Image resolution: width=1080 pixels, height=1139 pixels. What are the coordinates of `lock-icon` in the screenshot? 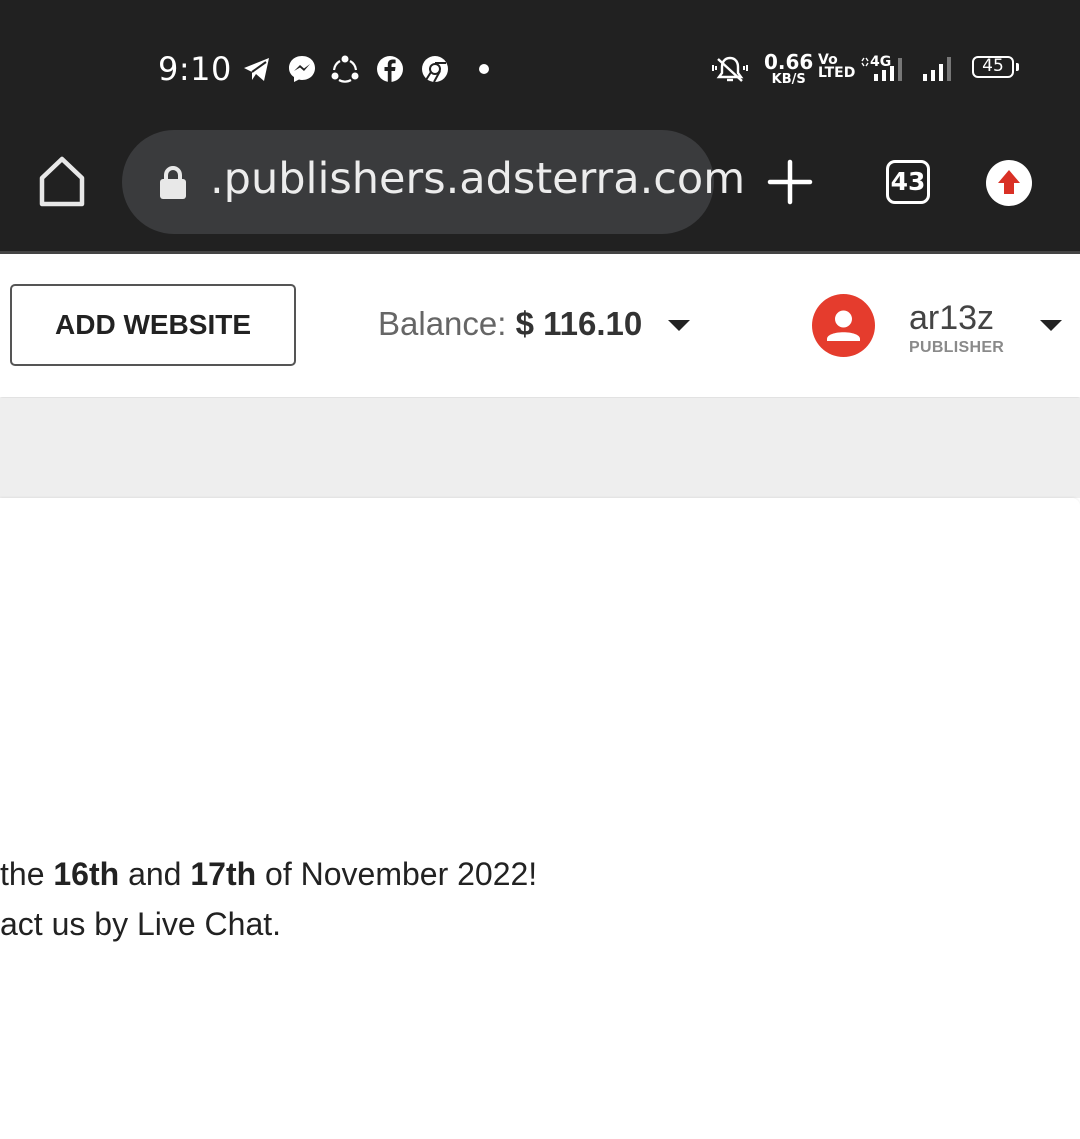 It's located at (173, 182).